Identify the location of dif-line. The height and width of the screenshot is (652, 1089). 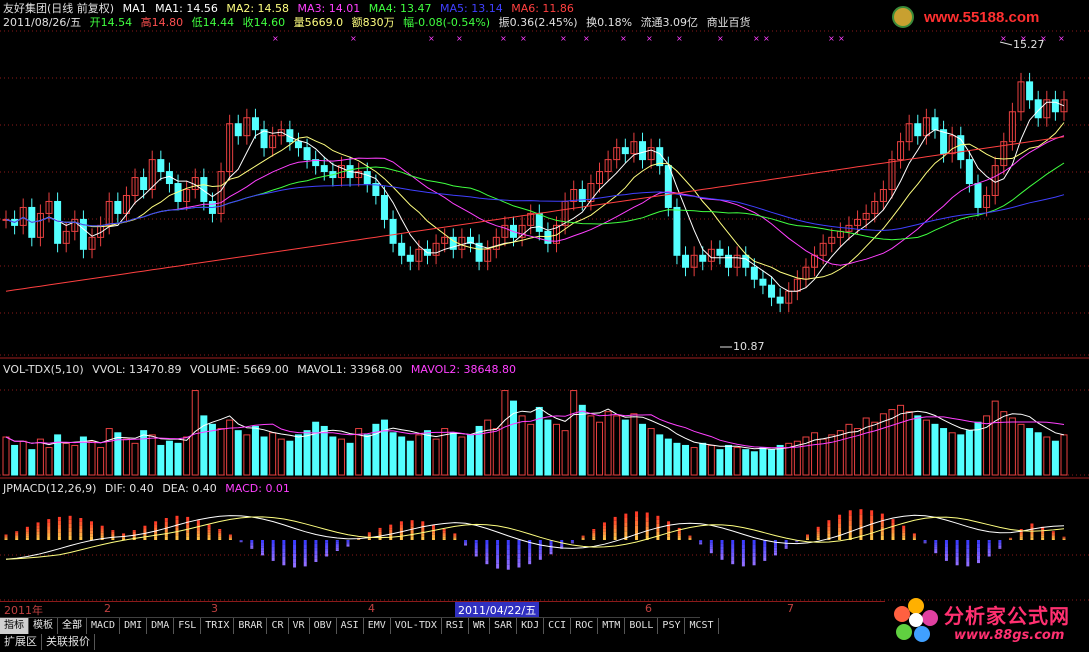
(535, 537).